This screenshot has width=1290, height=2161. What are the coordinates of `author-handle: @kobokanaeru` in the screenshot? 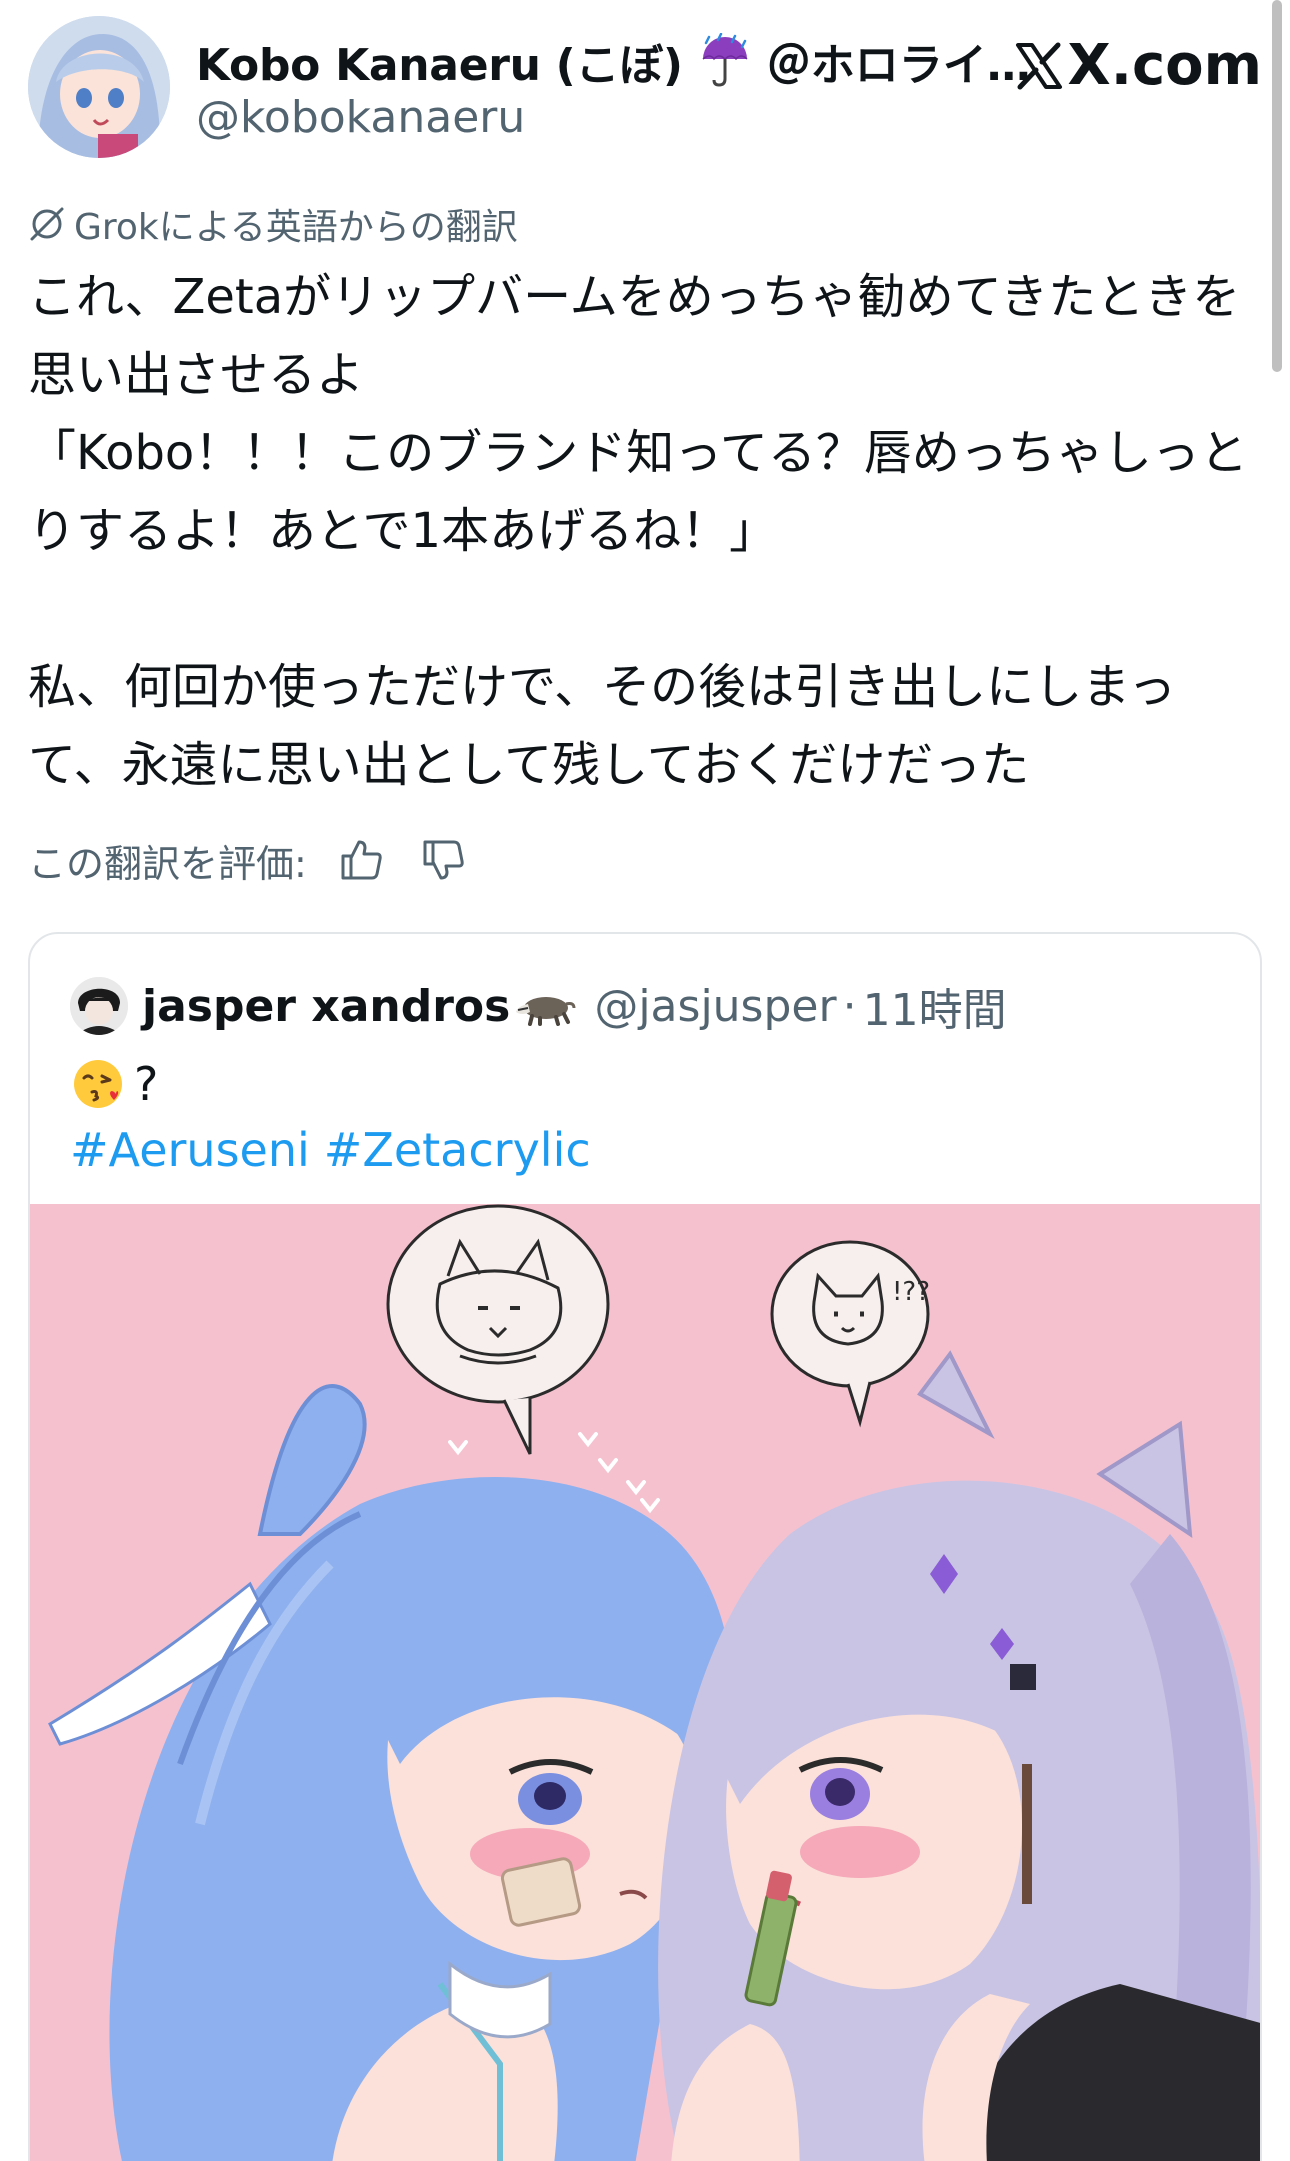 It's located at (360, 117).